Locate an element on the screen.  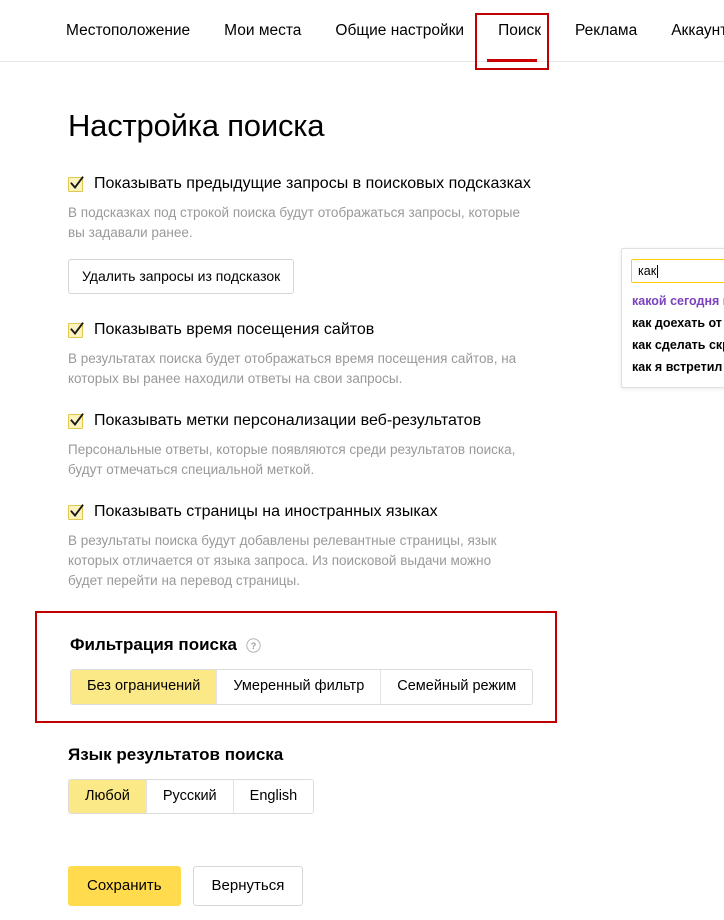
result-language-title: Язык результатов поиска is located at coordinates (176, 754).